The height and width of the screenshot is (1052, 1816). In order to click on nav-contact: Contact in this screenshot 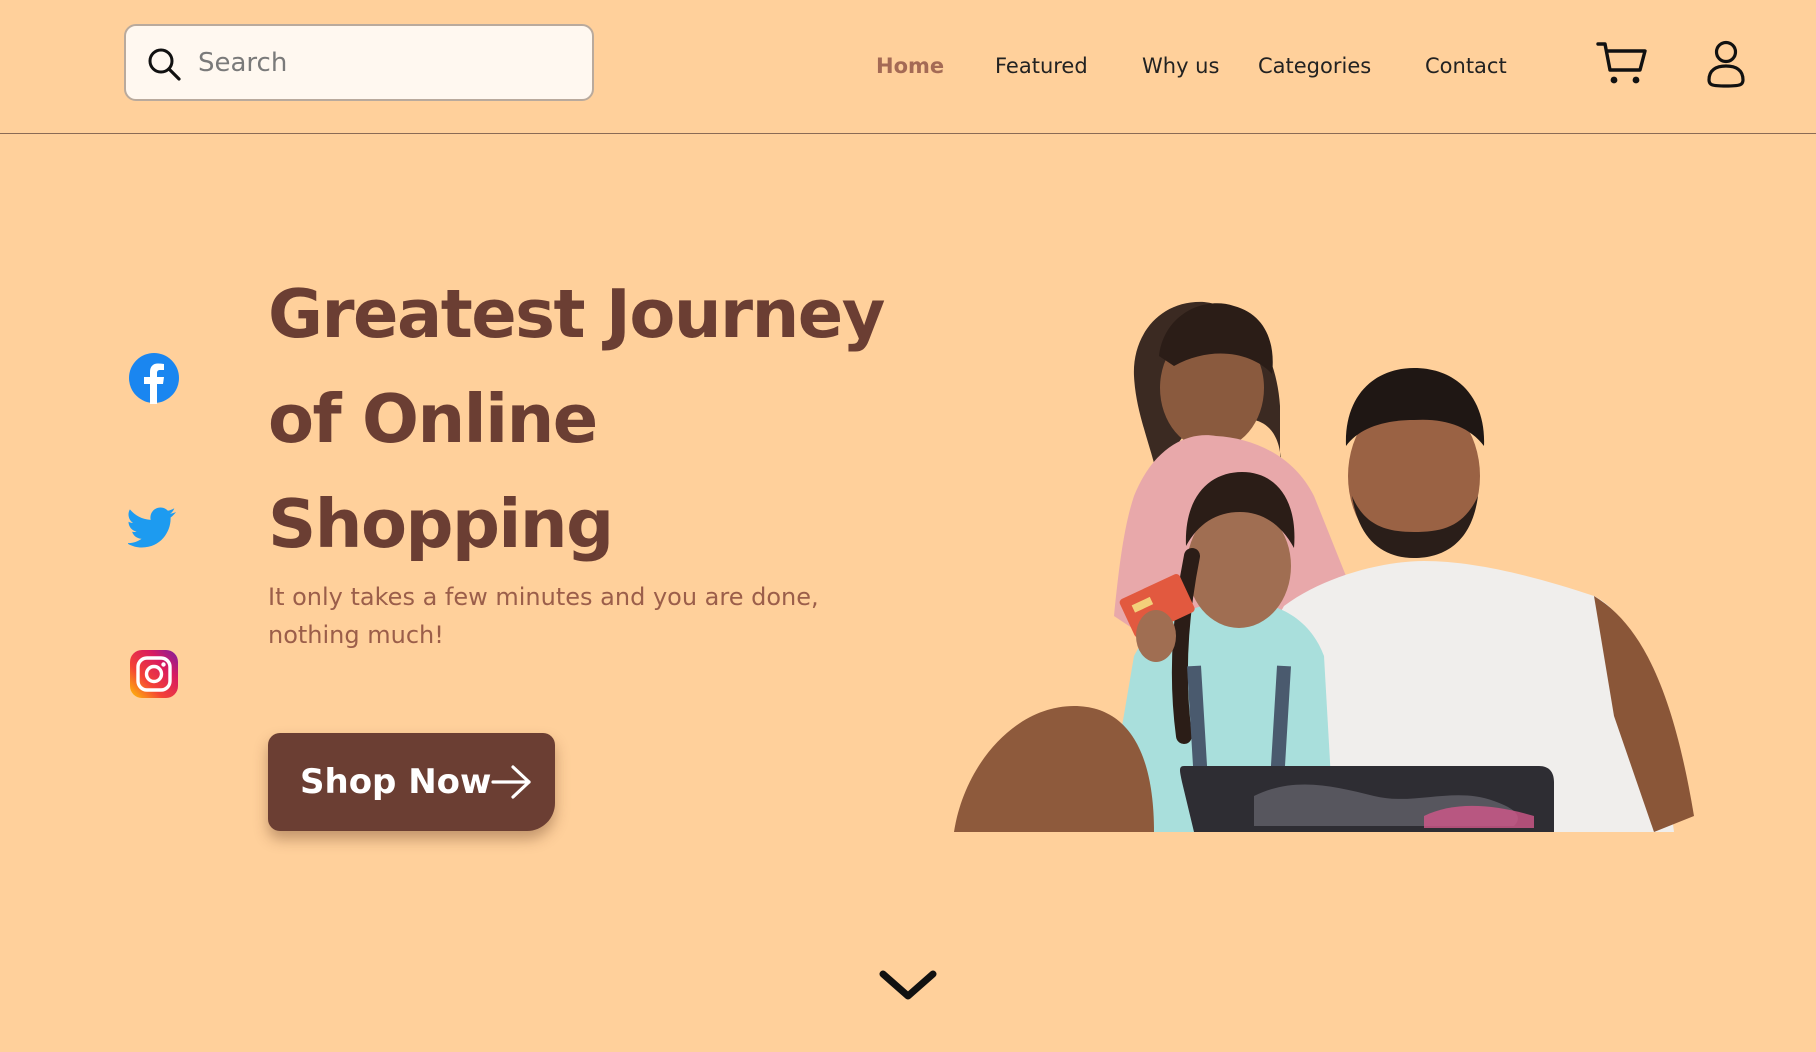, I will do `click(1466, 66)`.